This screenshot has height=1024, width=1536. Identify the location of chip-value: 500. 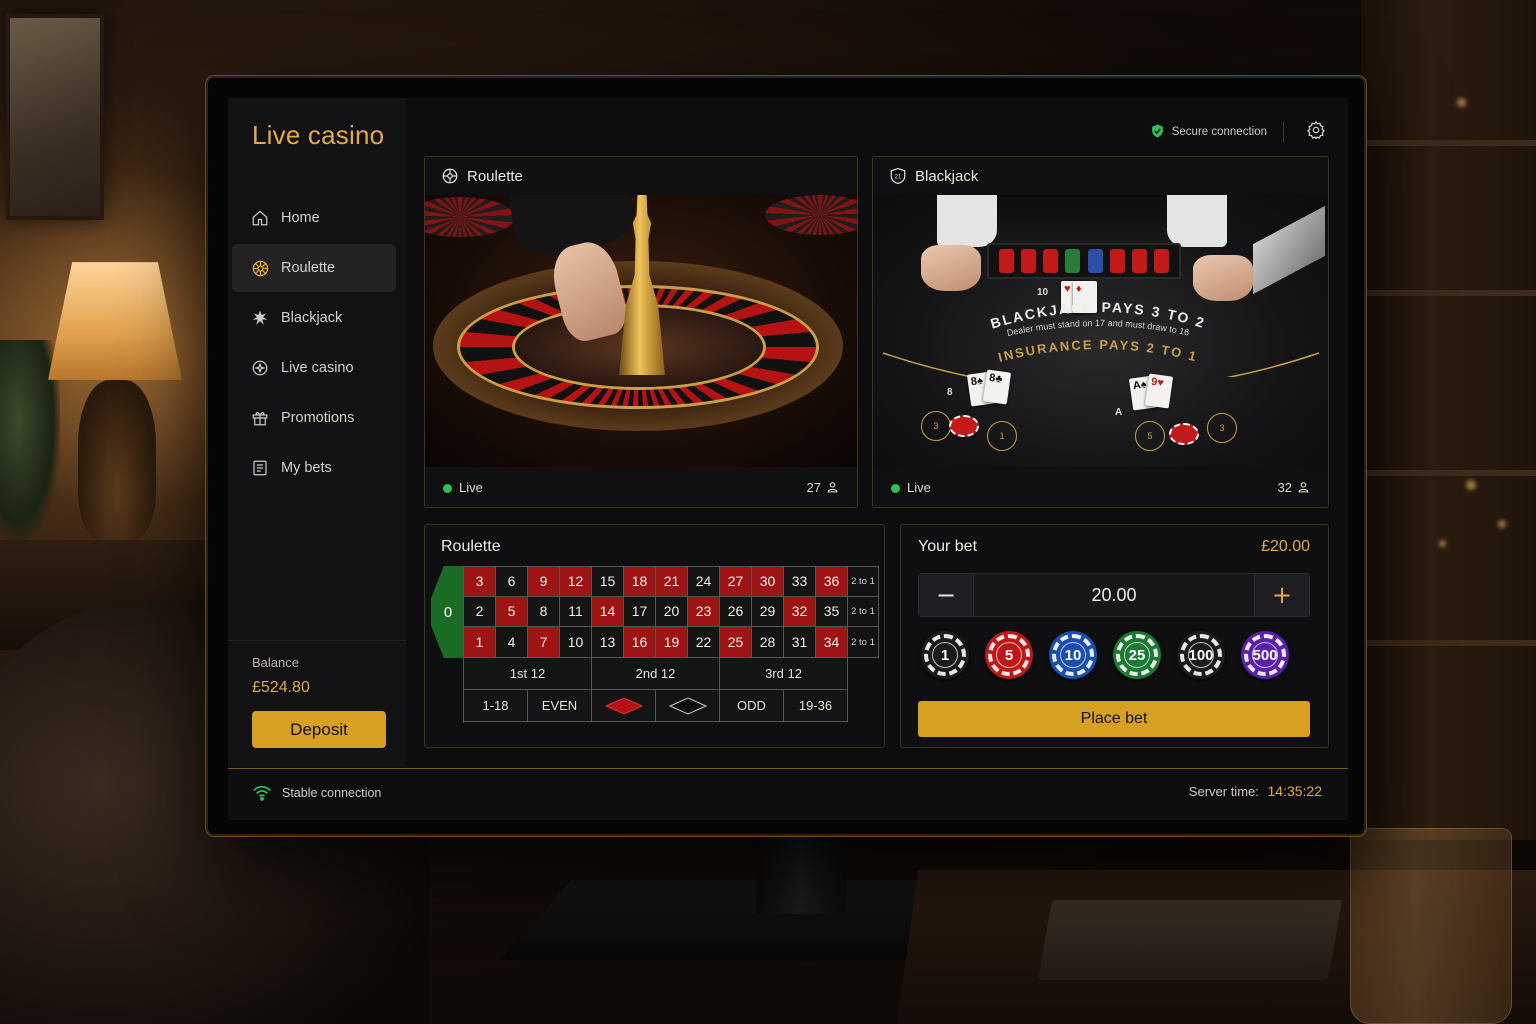
(1265, 655).